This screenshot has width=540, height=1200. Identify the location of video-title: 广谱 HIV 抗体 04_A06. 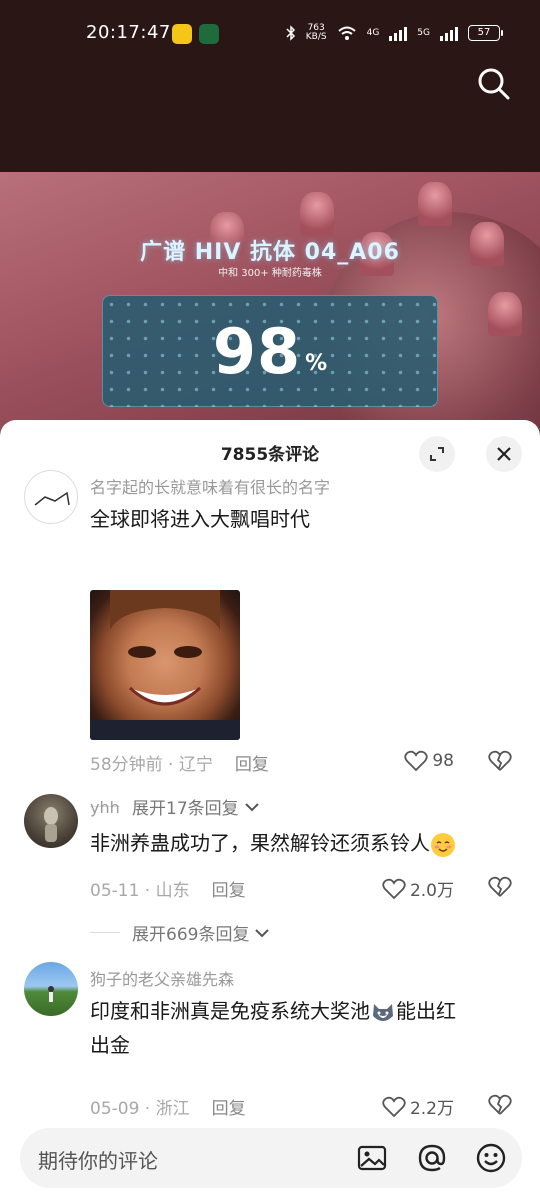
(270, 252).